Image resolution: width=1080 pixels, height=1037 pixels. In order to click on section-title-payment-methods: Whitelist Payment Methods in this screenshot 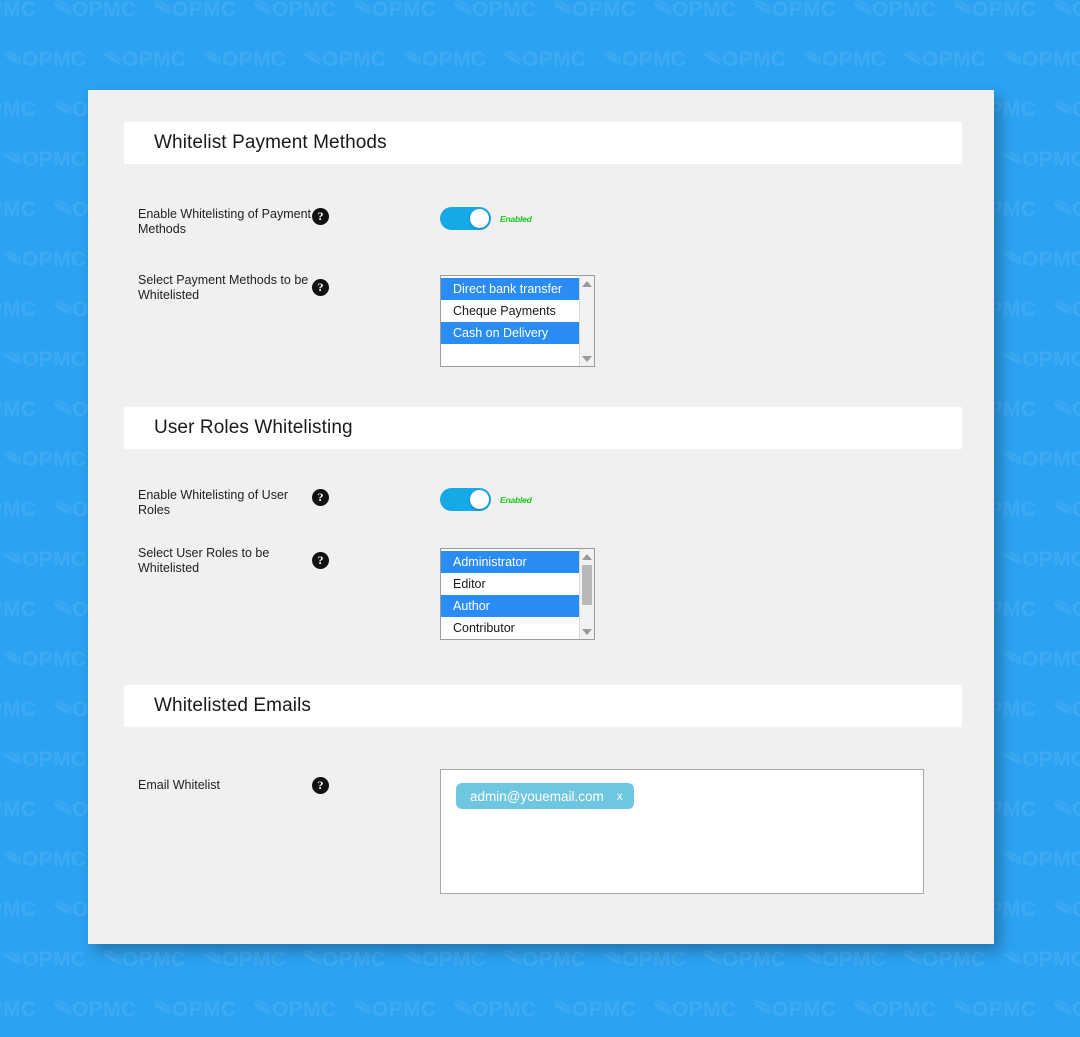, I will do `click(270, 142)`.